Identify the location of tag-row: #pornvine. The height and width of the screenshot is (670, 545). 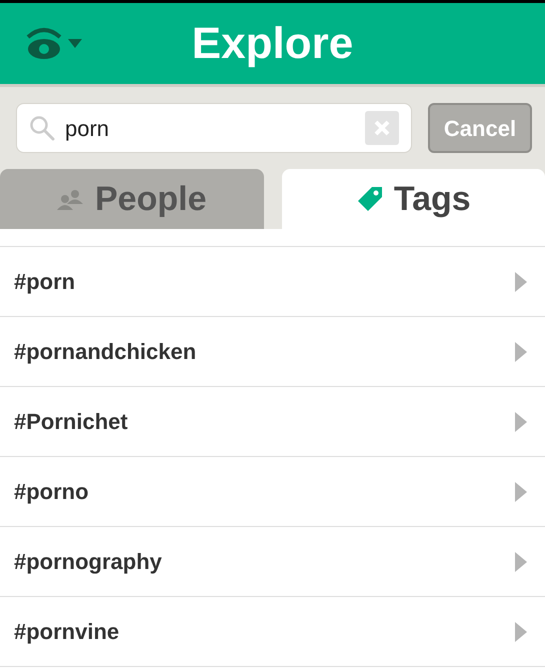
(272, 632).